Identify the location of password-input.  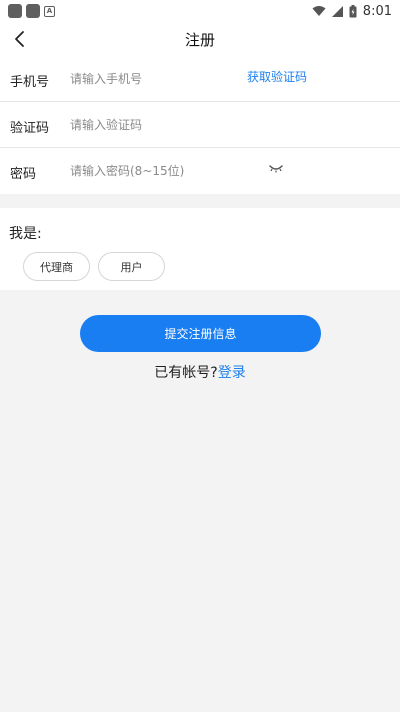
(155, 171).